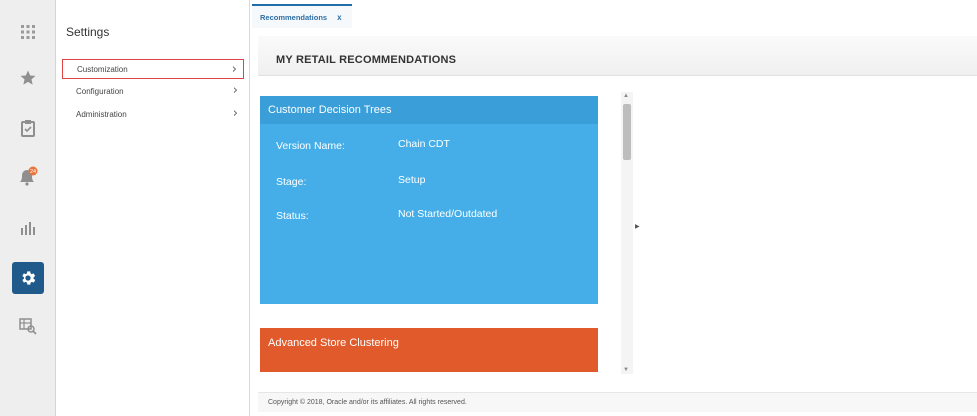  What do you see at coordinates (429, 350) in the screenshot?
I see `card-advanced-store-clustering: Advanced Store Clustering` at bounding box center [429, 350].